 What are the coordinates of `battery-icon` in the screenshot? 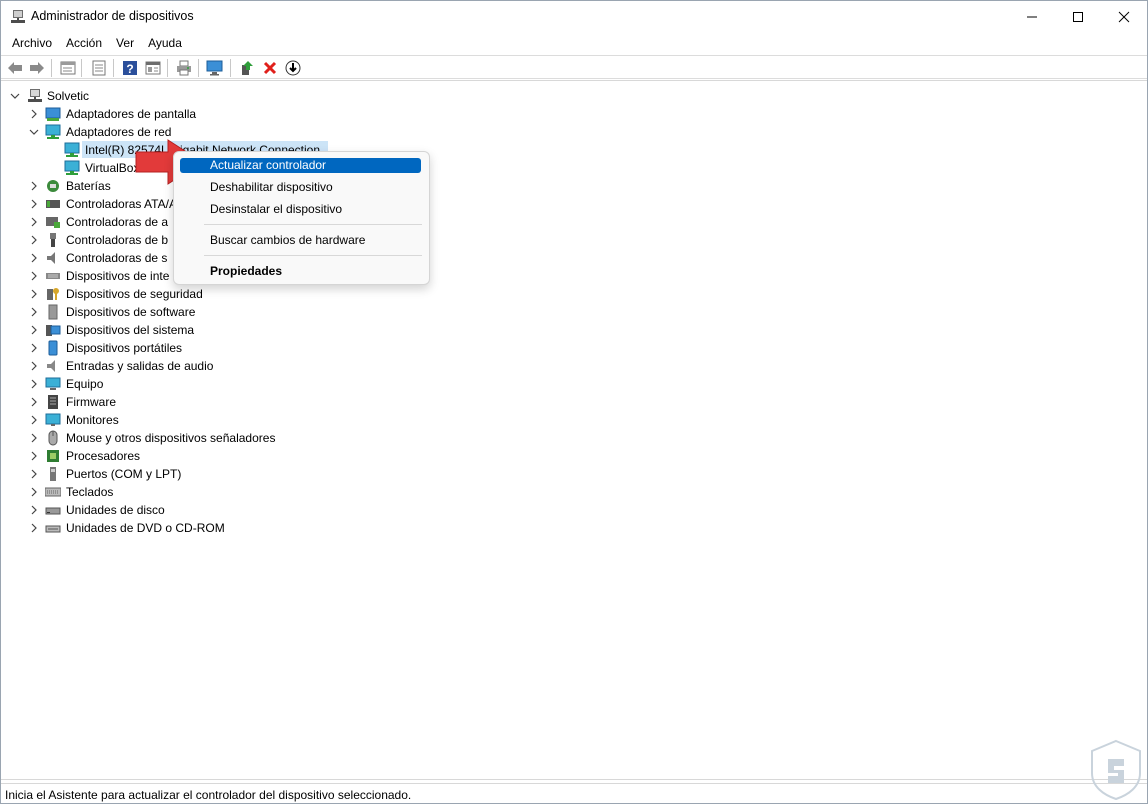 It's located at (53, 186).